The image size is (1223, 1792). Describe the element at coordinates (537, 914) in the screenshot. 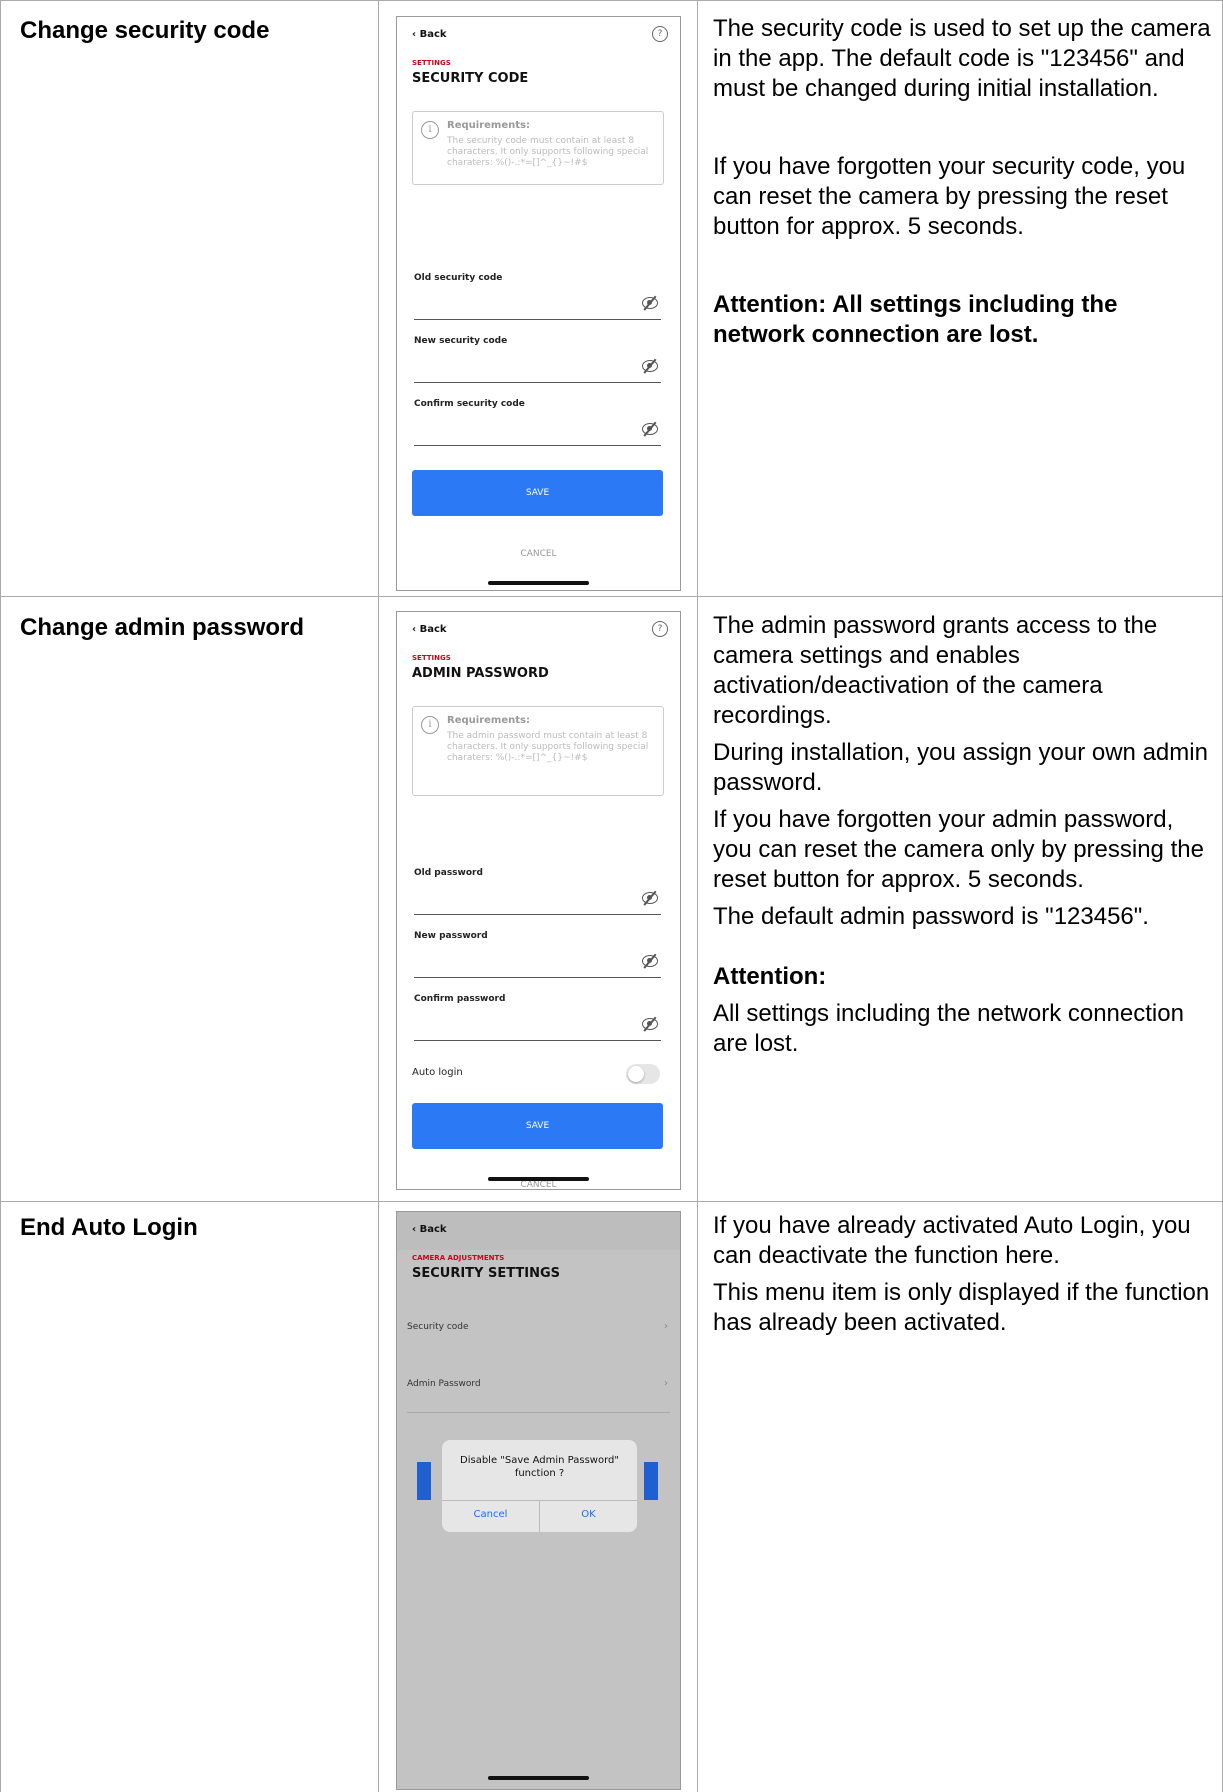

I see `old-password-field` at that location.